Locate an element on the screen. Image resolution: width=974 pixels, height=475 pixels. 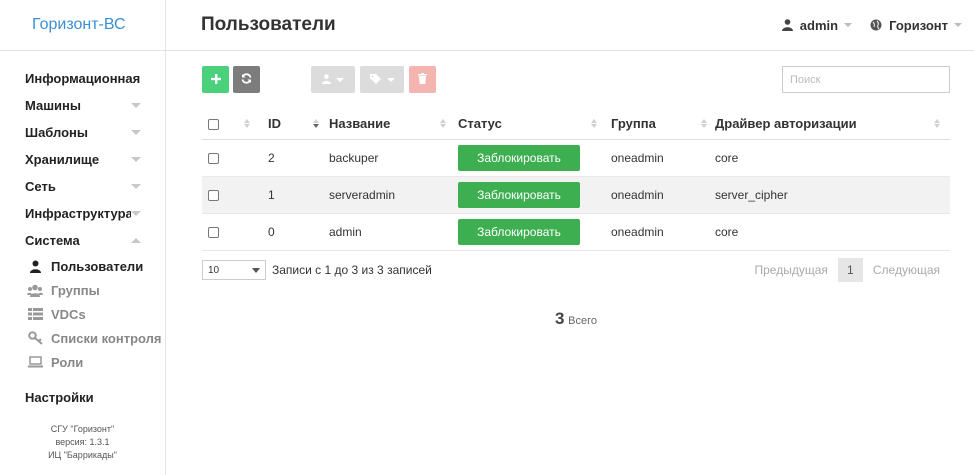
sort-desc-icon is located at coordinates (316, 123).